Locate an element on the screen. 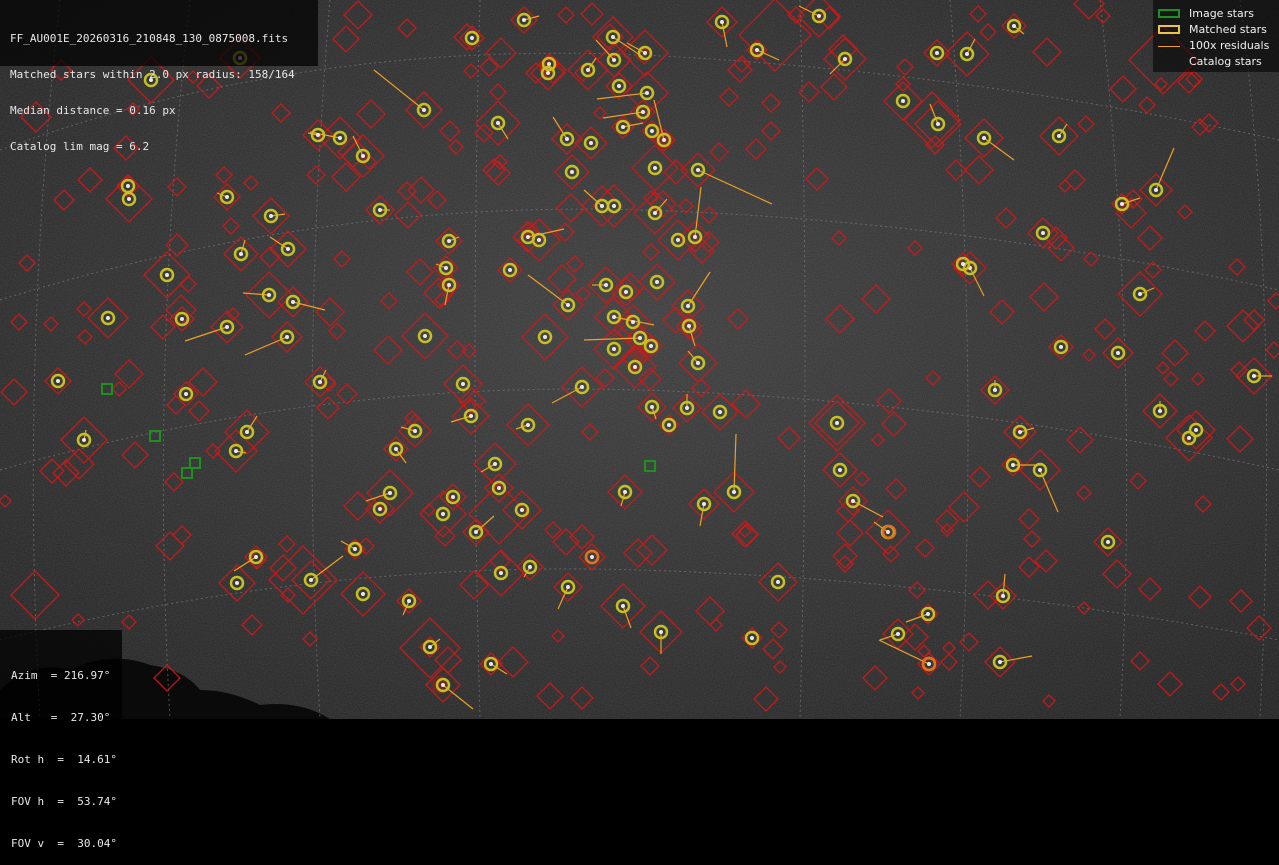  matched-star-square-icon is located at coordinates (1169, 29).